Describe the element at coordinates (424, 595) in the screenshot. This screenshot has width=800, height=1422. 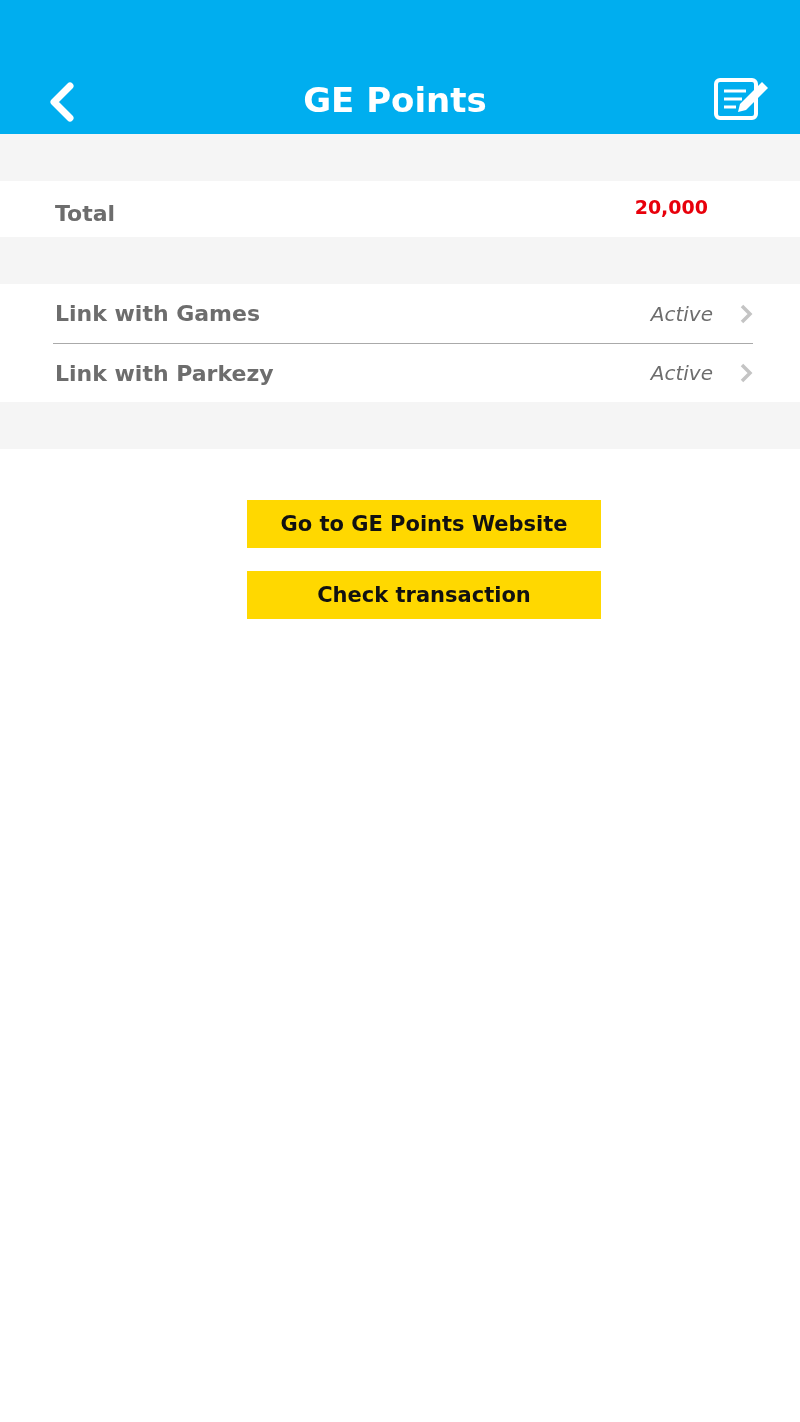
I see `action-button: Check transaction` at that location.